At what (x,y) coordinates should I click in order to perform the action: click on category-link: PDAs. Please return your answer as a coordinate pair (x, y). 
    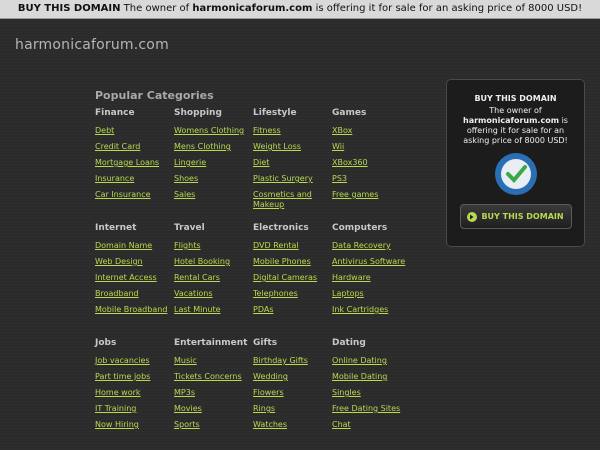
    Looking at the image, I should click on (293, 310).